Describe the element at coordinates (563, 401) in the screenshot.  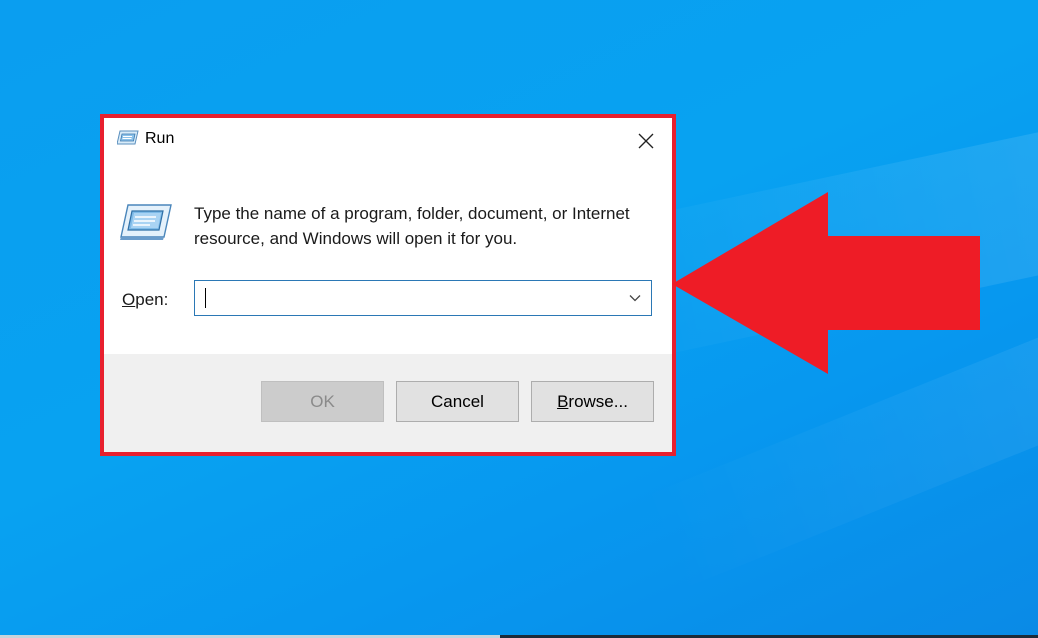
I see `browse-mnemonic: B` at that location.